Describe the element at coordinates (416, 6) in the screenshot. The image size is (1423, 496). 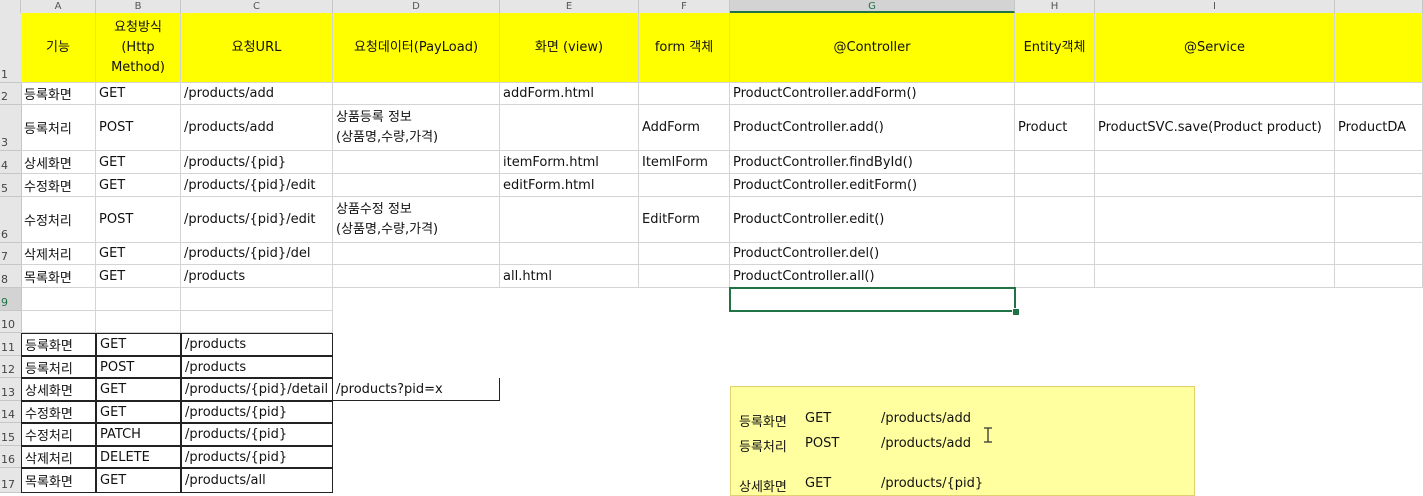
I see `column-header-d: D` at that location.